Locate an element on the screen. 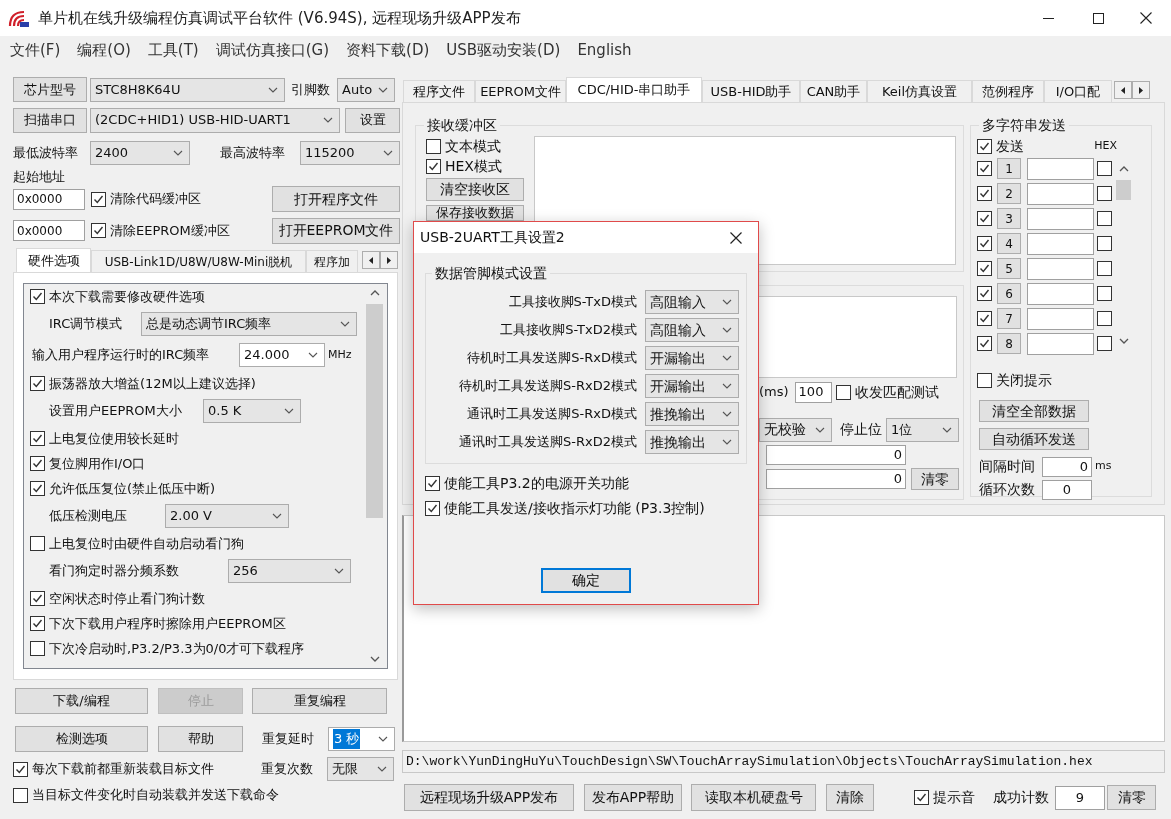  interval-label: 间隔时间 is located at coordinates (1007, 466).